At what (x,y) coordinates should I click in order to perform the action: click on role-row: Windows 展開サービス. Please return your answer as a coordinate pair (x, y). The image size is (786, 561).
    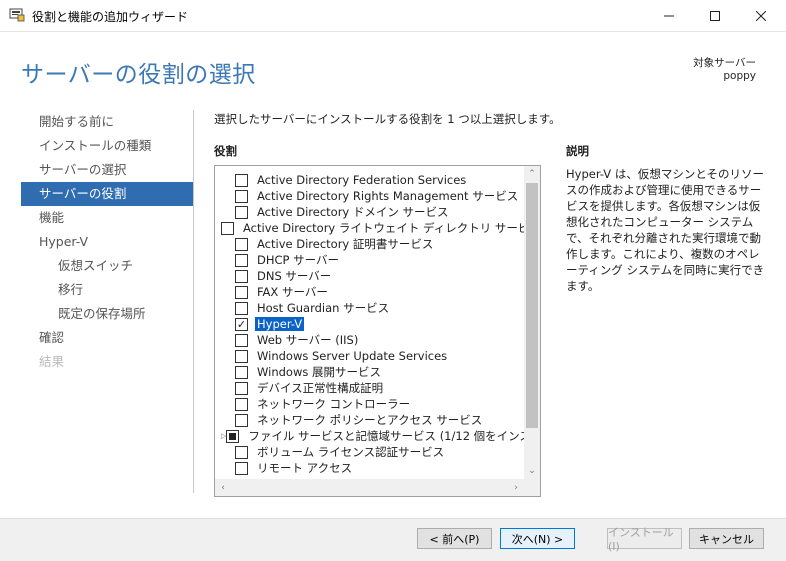
    Looking at the image, I should click on (369, 372).